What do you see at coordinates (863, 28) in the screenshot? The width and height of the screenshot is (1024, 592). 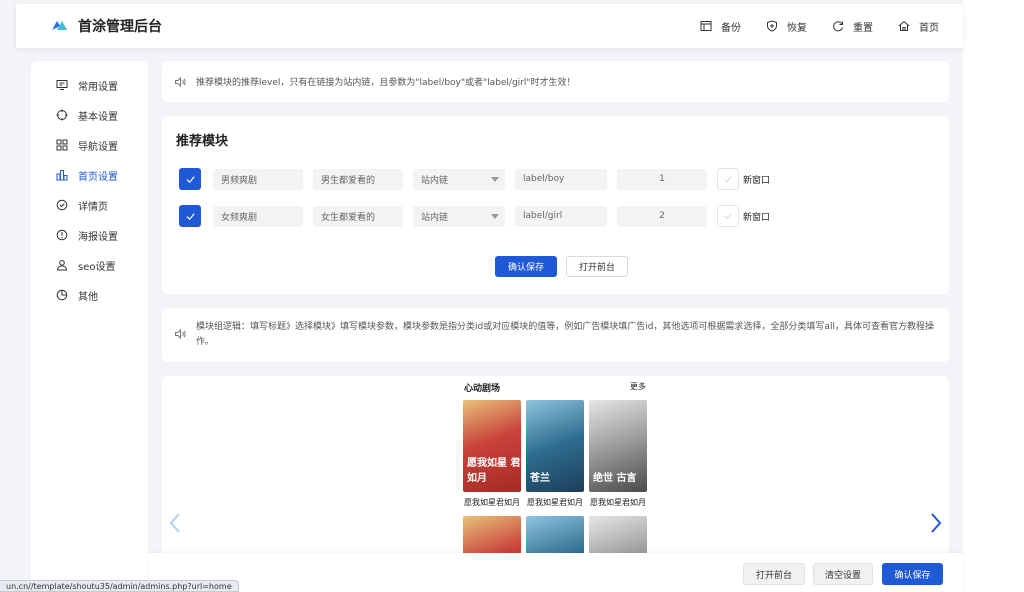 I see `reset-label: 重置` at bounding box center [863, 28].